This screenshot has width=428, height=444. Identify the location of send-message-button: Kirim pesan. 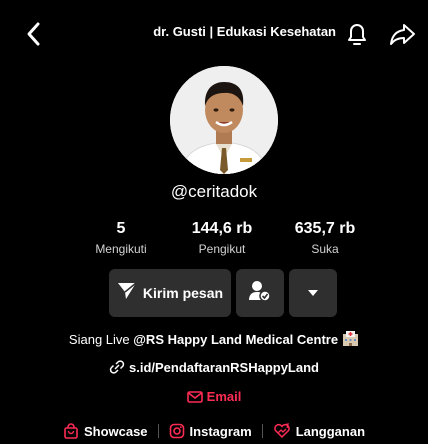
(170, 293).